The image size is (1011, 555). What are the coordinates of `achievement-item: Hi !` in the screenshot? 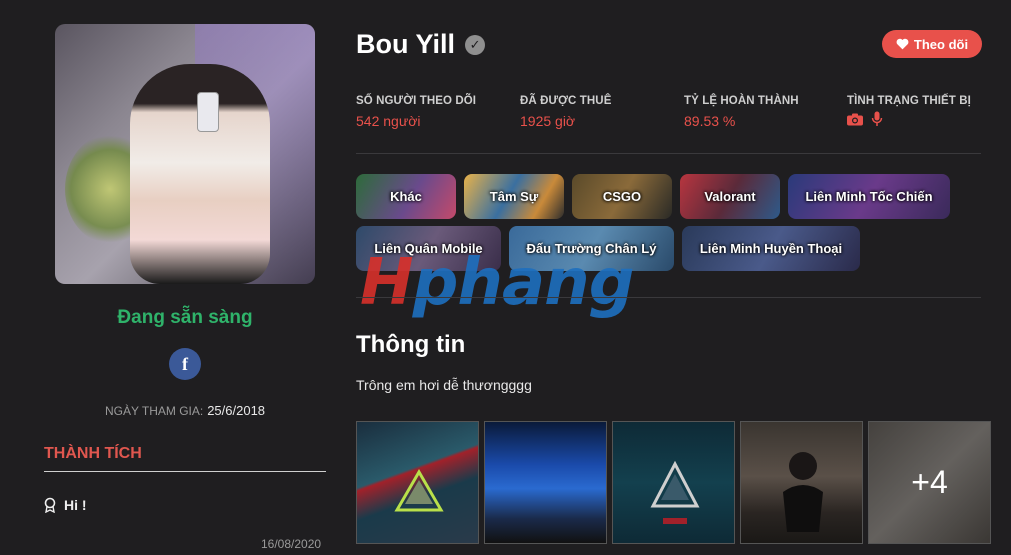 It's located at (65, 505).